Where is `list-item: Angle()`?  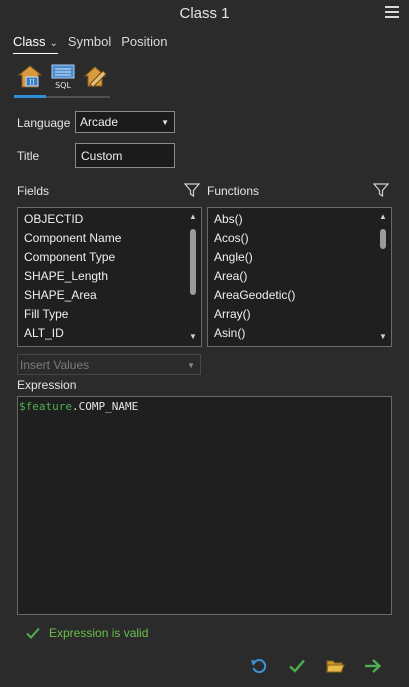 list-item: Angle() is located at coordinates (233, 257).